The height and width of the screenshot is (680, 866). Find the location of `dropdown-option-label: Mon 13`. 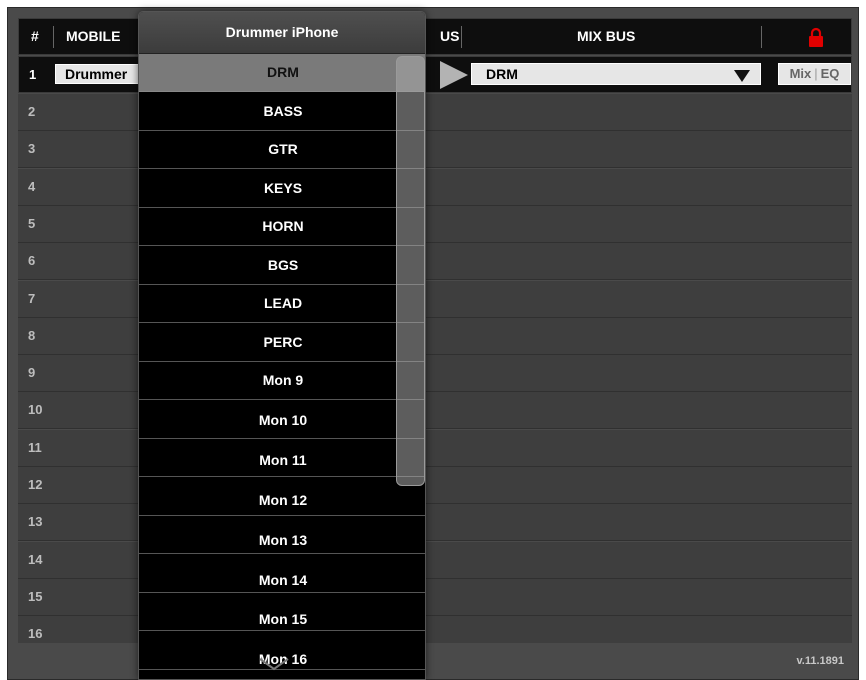

dropdown-option-label: Mon 13 is located at coordinates (283, 539).